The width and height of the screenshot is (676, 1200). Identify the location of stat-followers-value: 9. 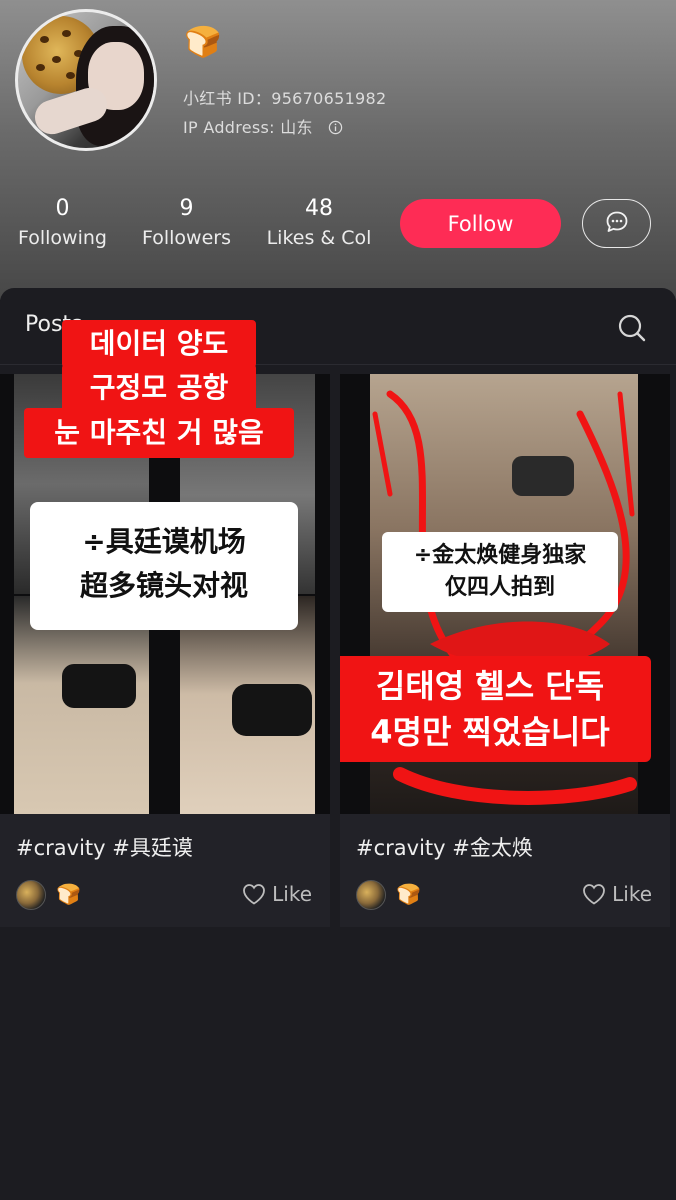
(186, 208).